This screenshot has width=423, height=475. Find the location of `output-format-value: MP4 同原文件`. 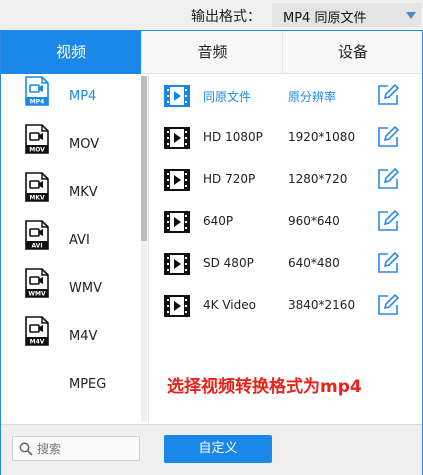

output-format-value: MP4 同原文件 is located at coordinates (325, 18).